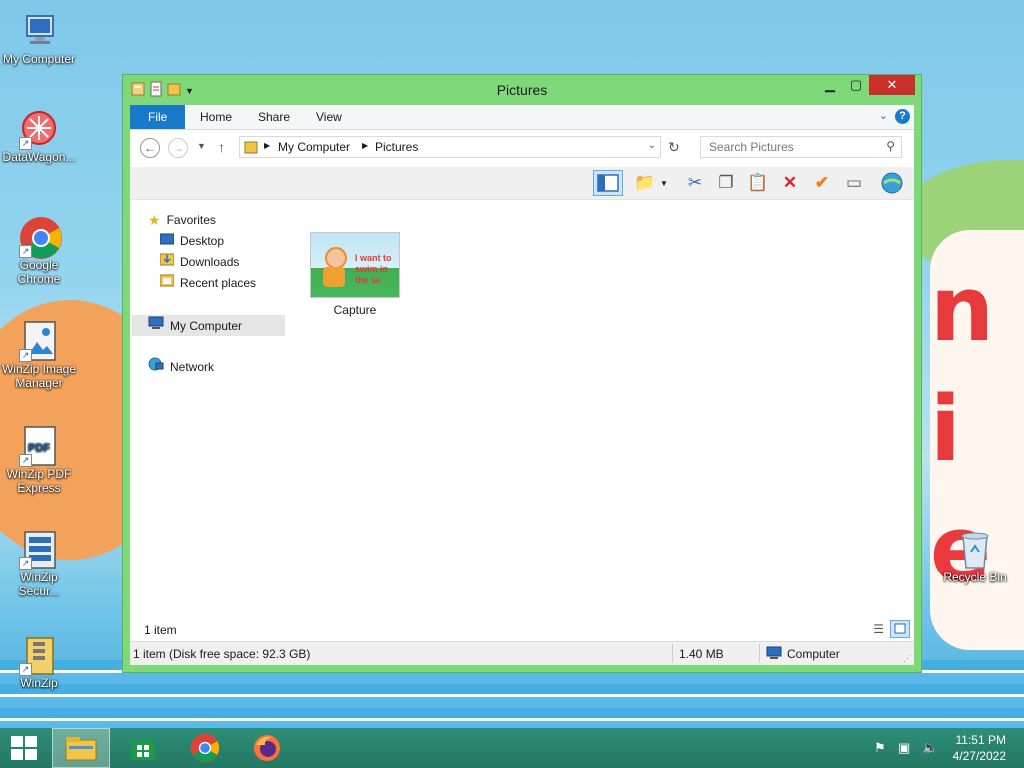  What do you see at coordinates (39, 341) in the screenshot?
I see `winzip-image-icon: ↗` at bounding box center [39, 341].